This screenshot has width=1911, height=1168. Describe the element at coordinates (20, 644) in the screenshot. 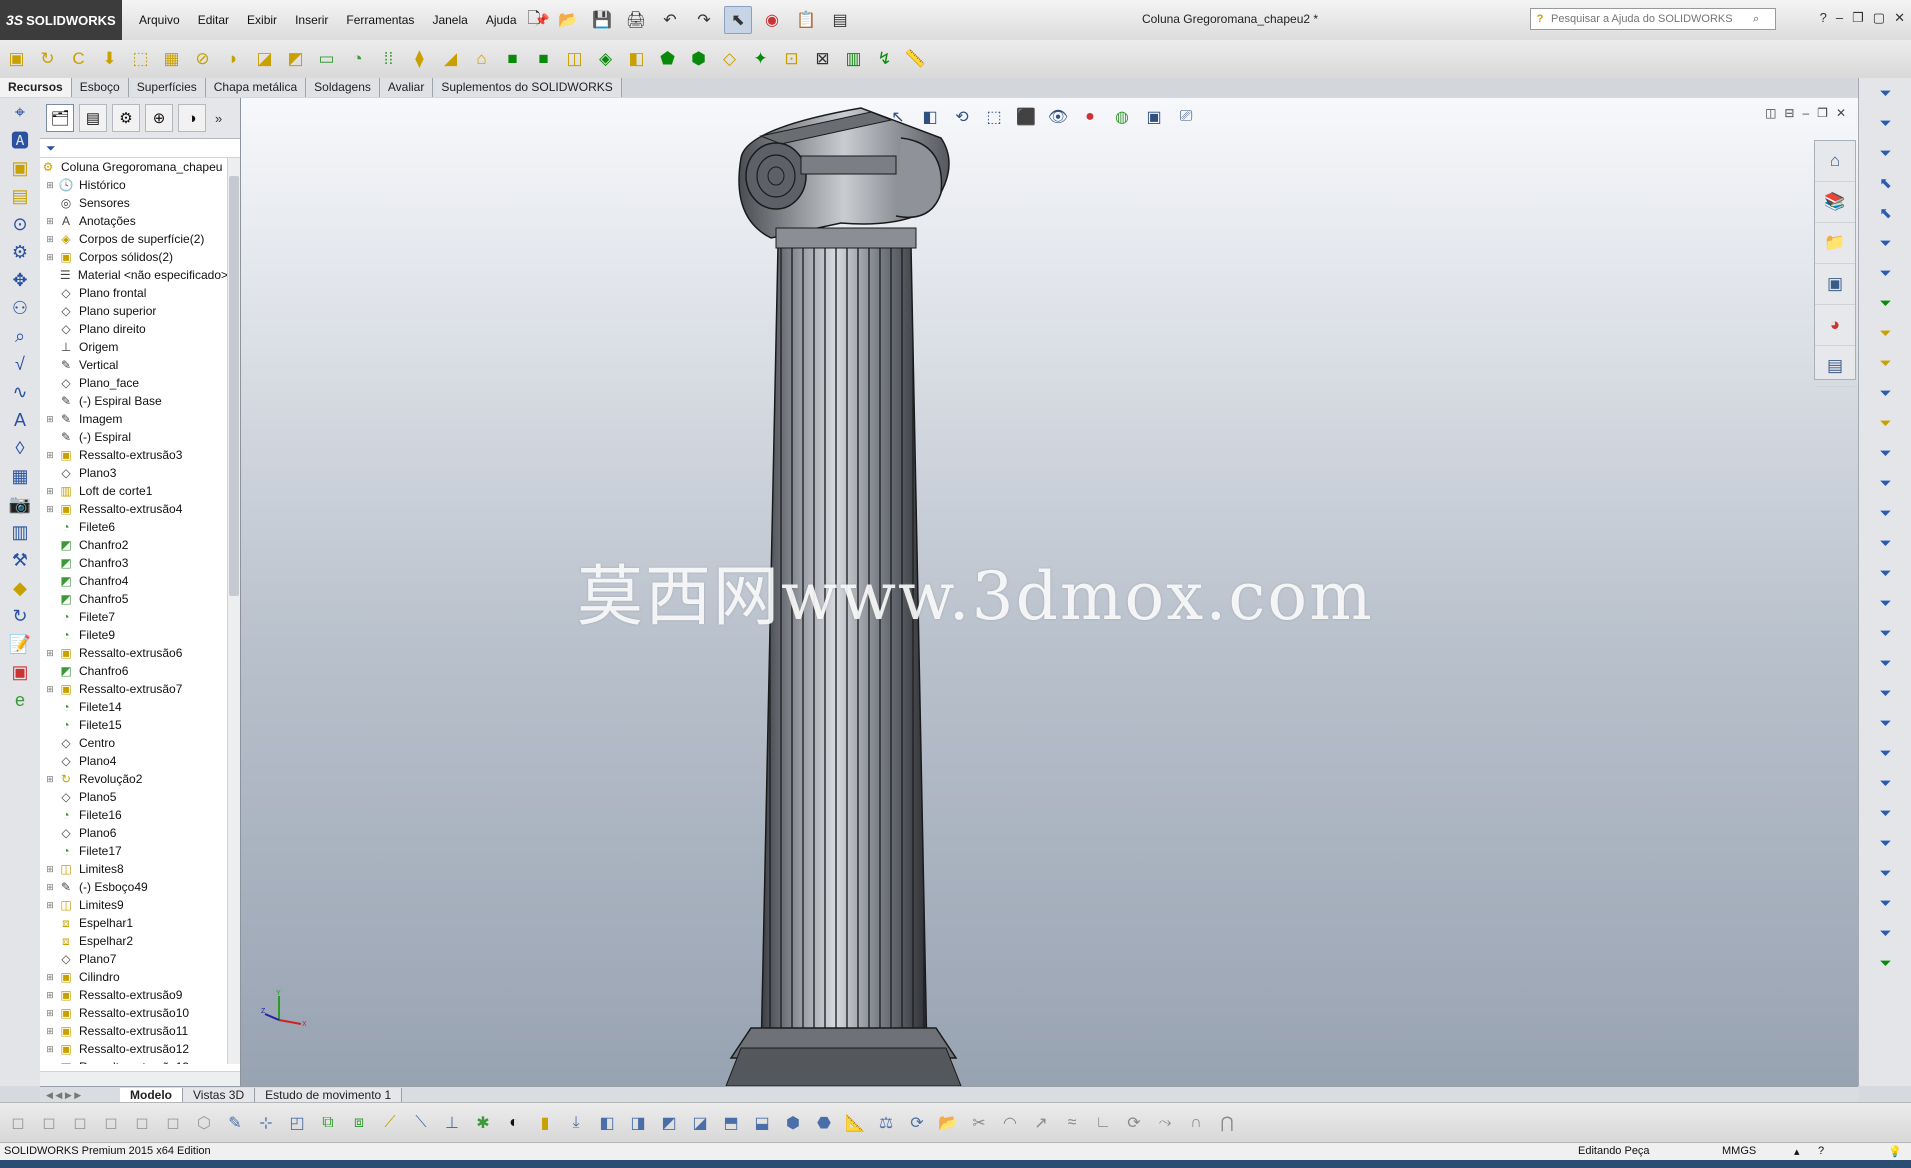

I see `drawing-icon: 📝` at that location.